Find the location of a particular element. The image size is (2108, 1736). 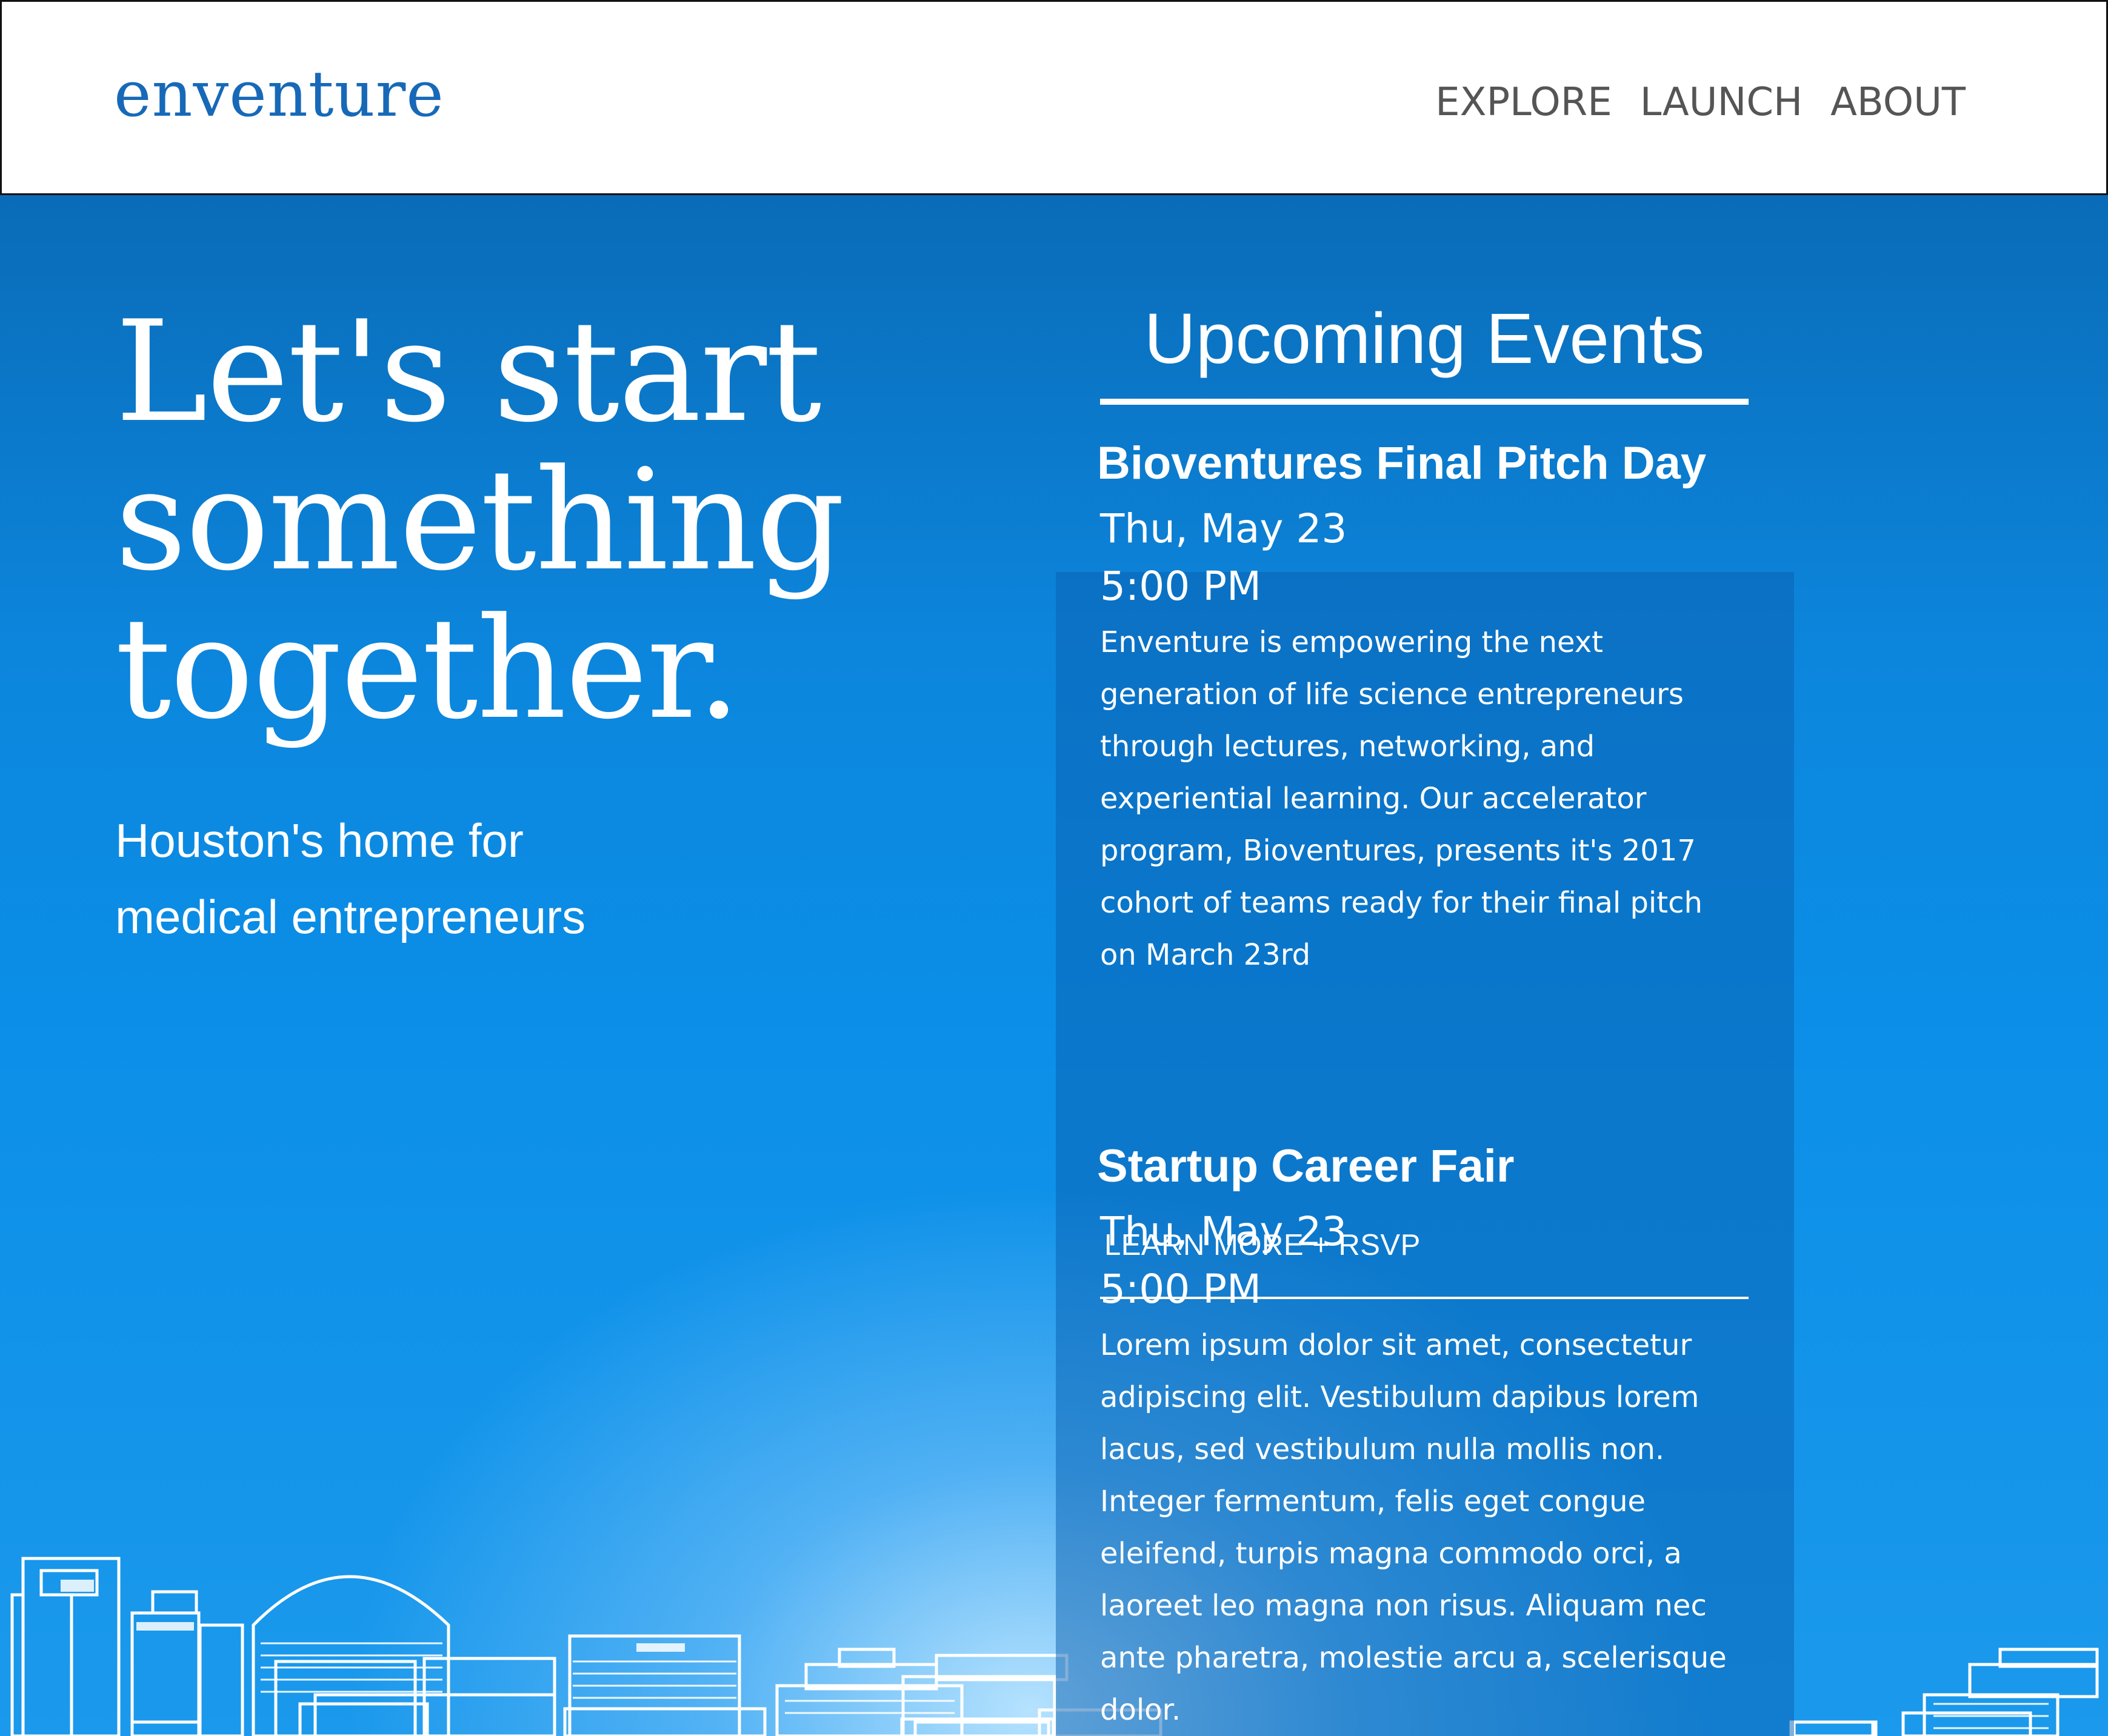

events-heading-rule is located at coordinates (1424, 402).